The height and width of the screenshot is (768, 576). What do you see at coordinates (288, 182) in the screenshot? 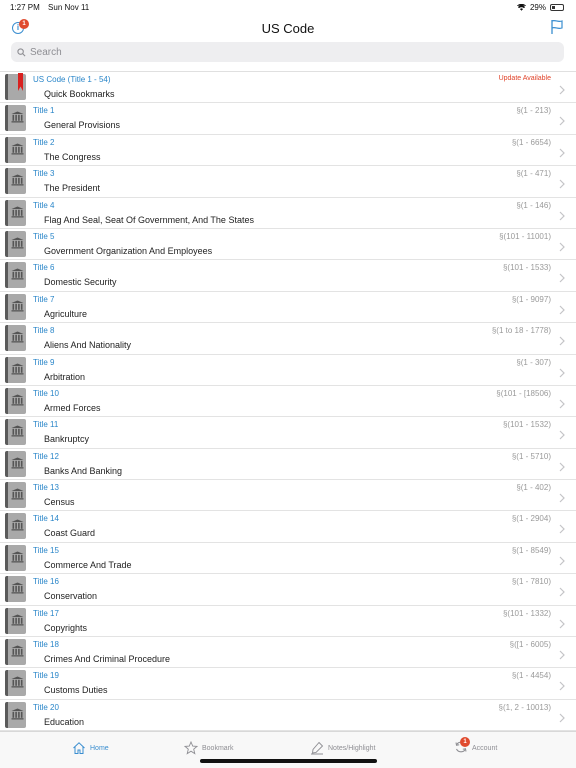
I see `list-item: Title 3 The President §(1 - 471)` at bounding box center [288, 182].